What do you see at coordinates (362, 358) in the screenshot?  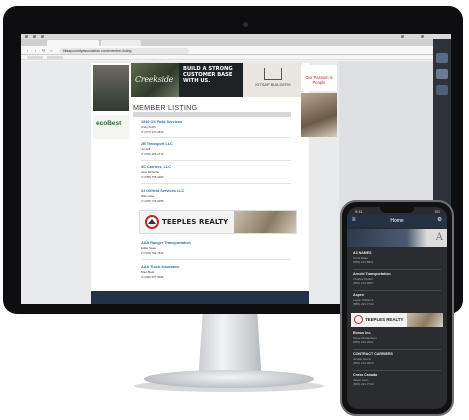 I see `phone-member-contact: Jordan Harris` at bounding box center [362, 358].